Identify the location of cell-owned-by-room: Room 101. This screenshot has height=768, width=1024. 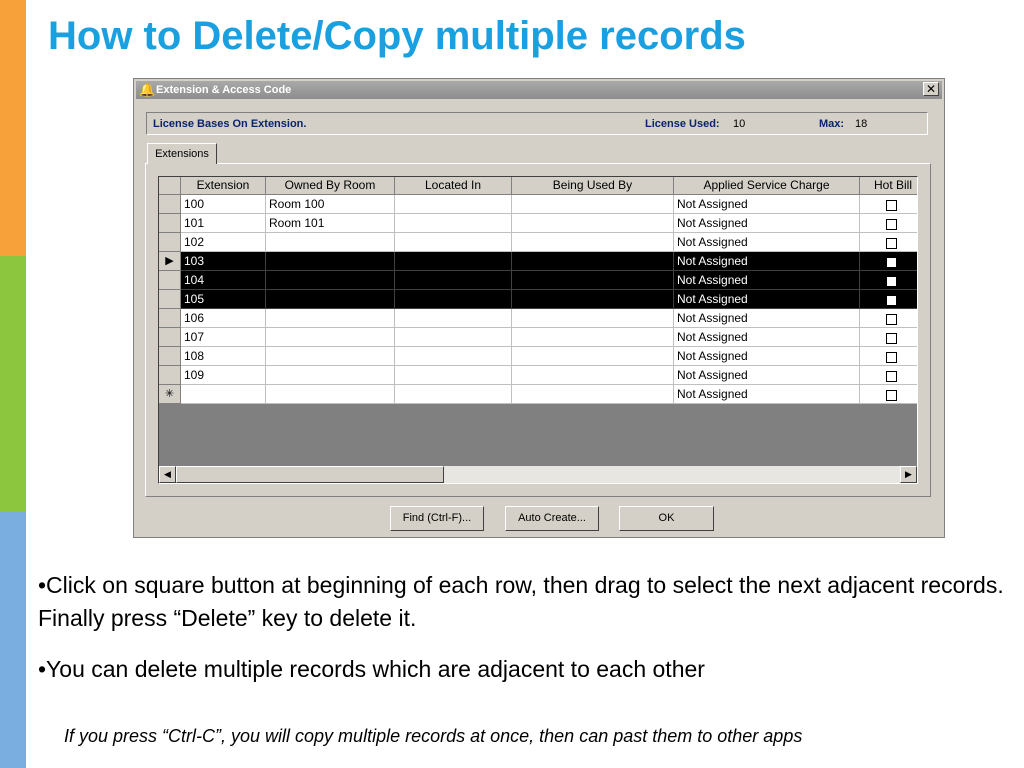
(330, 223).